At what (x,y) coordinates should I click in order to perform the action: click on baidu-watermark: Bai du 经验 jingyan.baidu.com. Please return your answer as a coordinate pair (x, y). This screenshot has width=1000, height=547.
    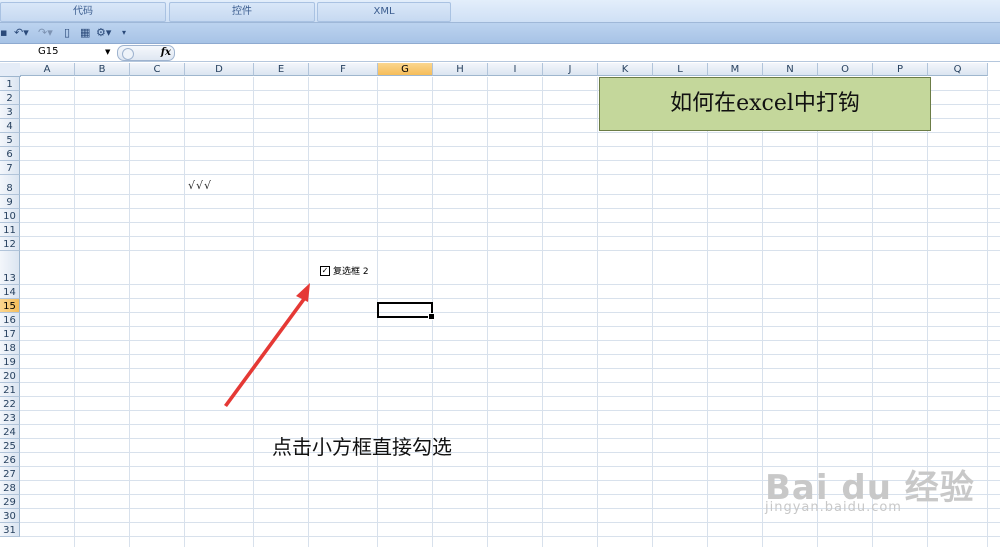
    Looking at the image, I should click on (870, 487).